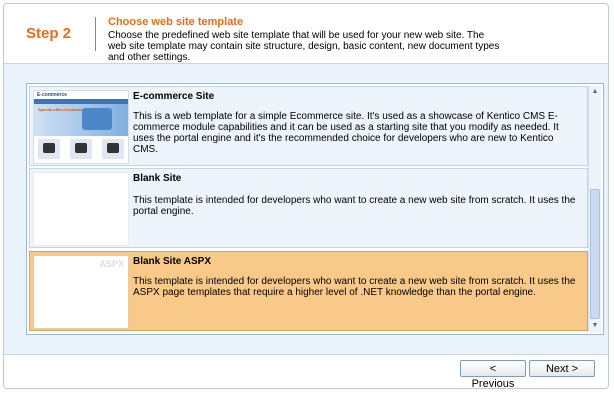 The width and height of the screenshot is (614, 394). What do you see at coordinates (63, 109) in the screenshot?
I see `thumbnail-banner-text: Special offer of notebooks` at bounding box center [63, 109].